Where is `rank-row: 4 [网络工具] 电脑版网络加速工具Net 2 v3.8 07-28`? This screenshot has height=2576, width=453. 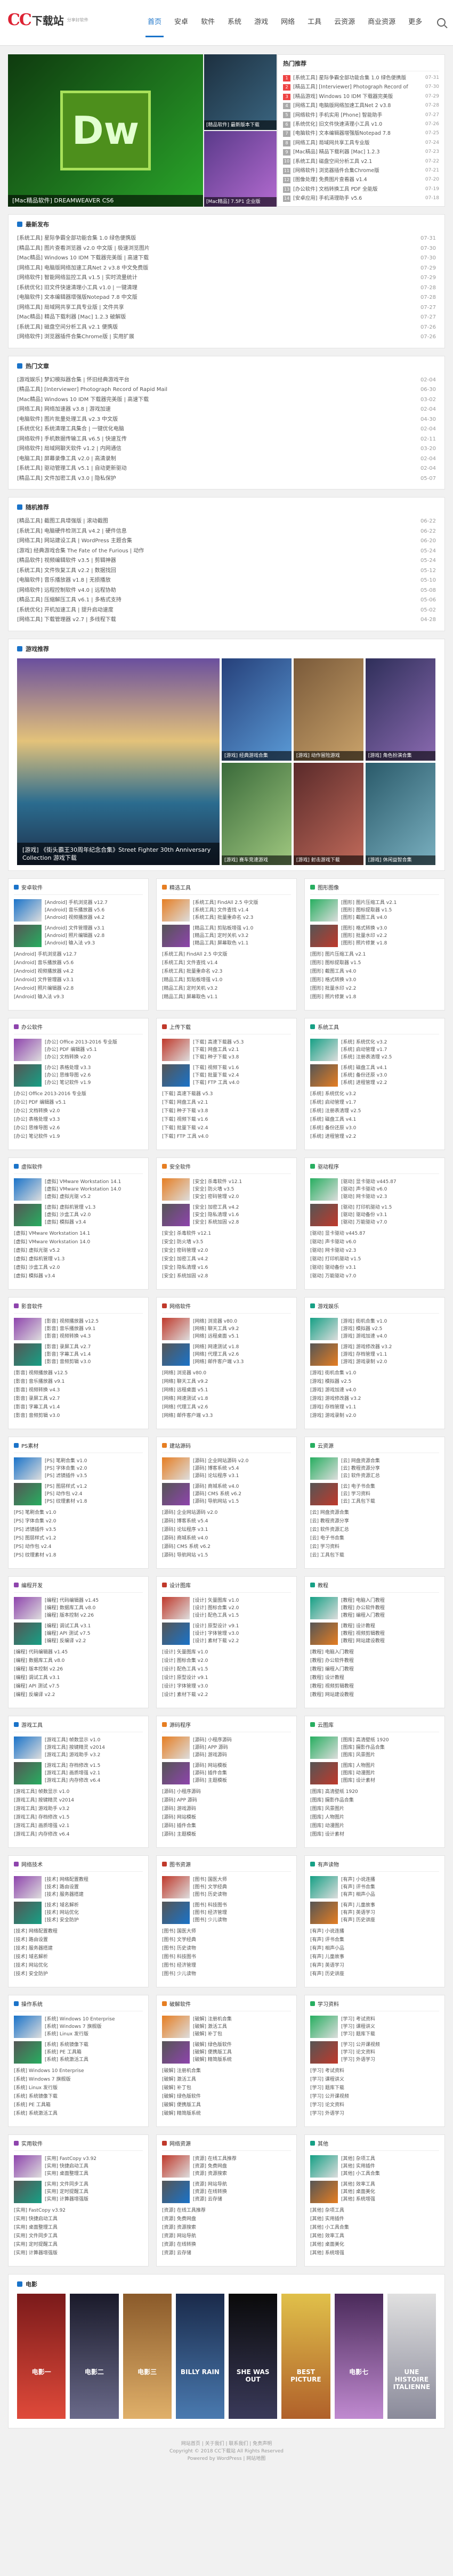
rank-row: 4 [网络工具] 电脑版网络加速工具Net 2 v3.8 07-28 is located at coordinates (361, 105).